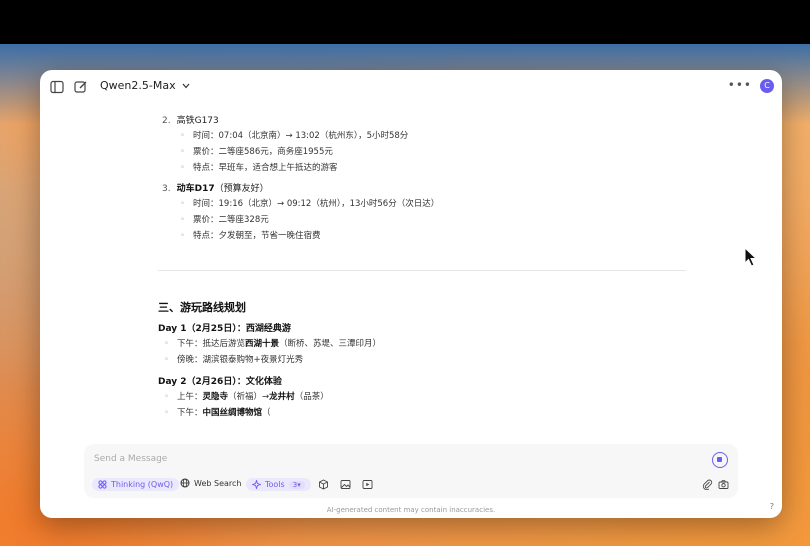 This screenshot has height=546, width=810. What do you see at coordinates (411, 87) in the screenshot?
I see `top-bar: Qwen2.5-Max ••• C` at bounding box center [411, 87].